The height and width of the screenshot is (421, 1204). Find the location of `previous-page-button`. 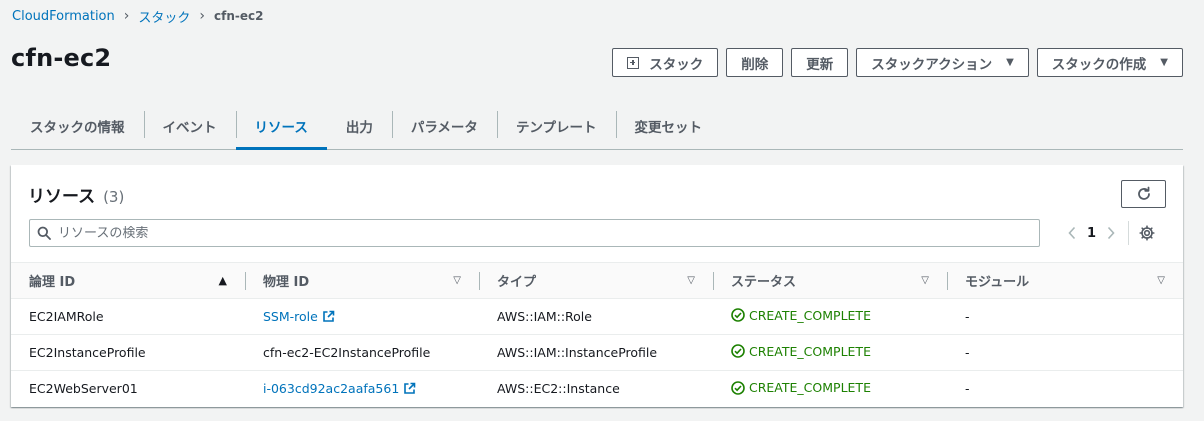

previous-page-button is located at coordinates (1072, 233).